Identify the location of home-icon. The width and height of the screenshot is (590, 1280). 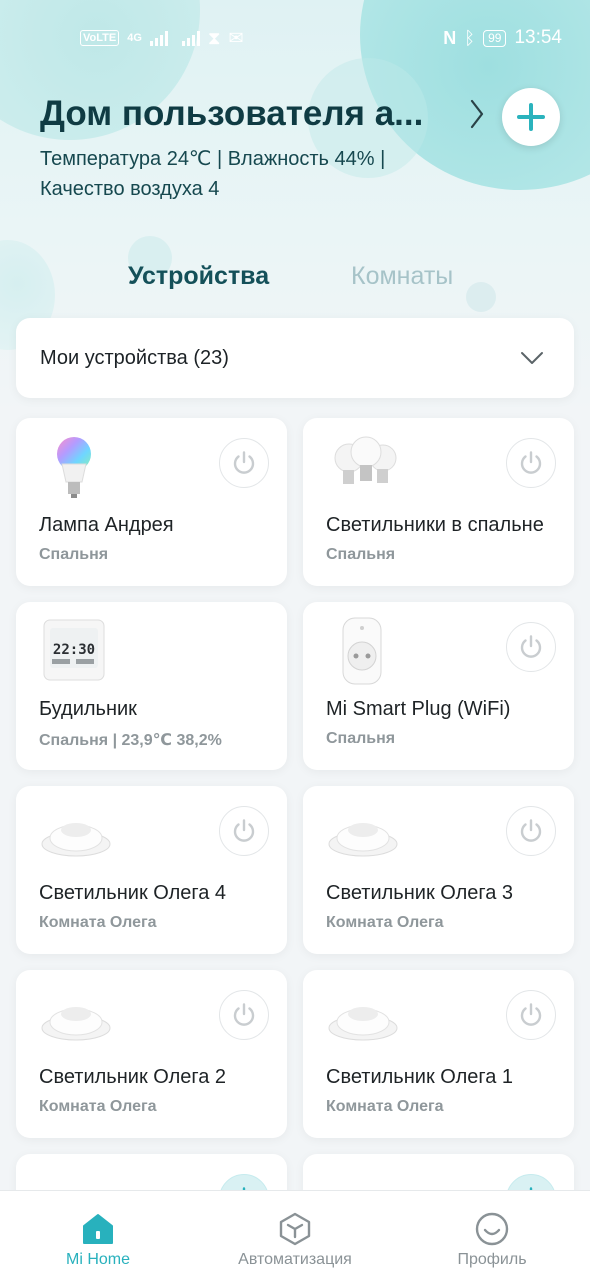
(98, 1229).